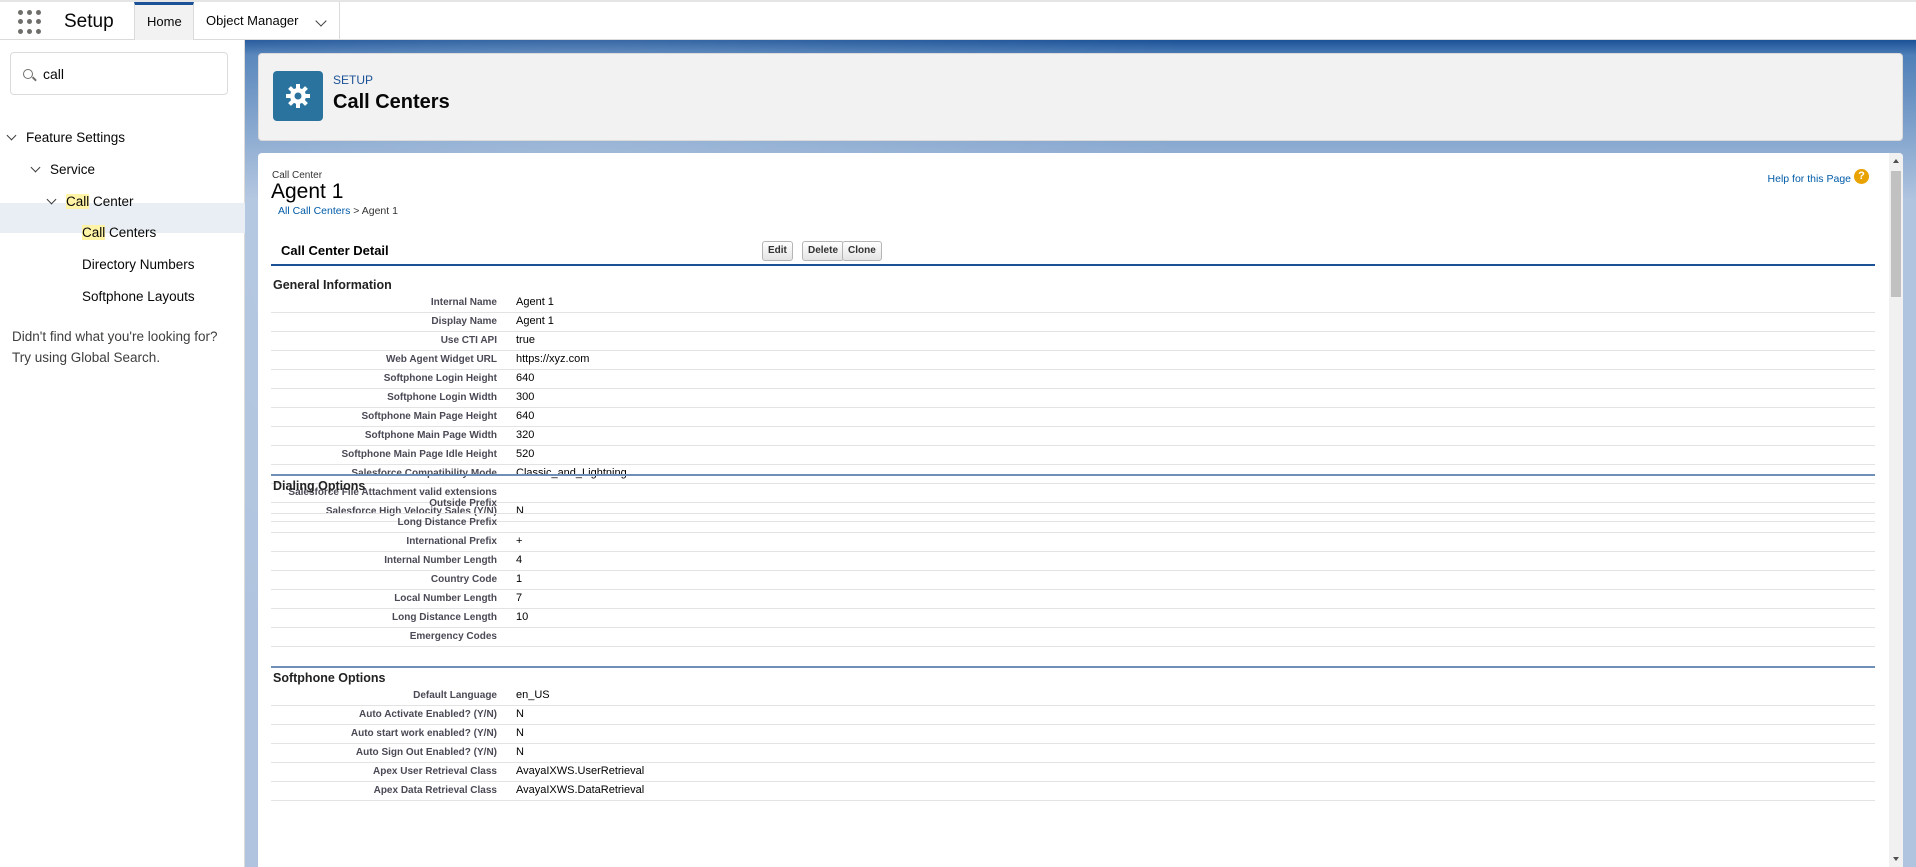 This screenshot has height=867, width=1916. I want to click on tab-object-manager-label: Object Manager, so click(252, 20).